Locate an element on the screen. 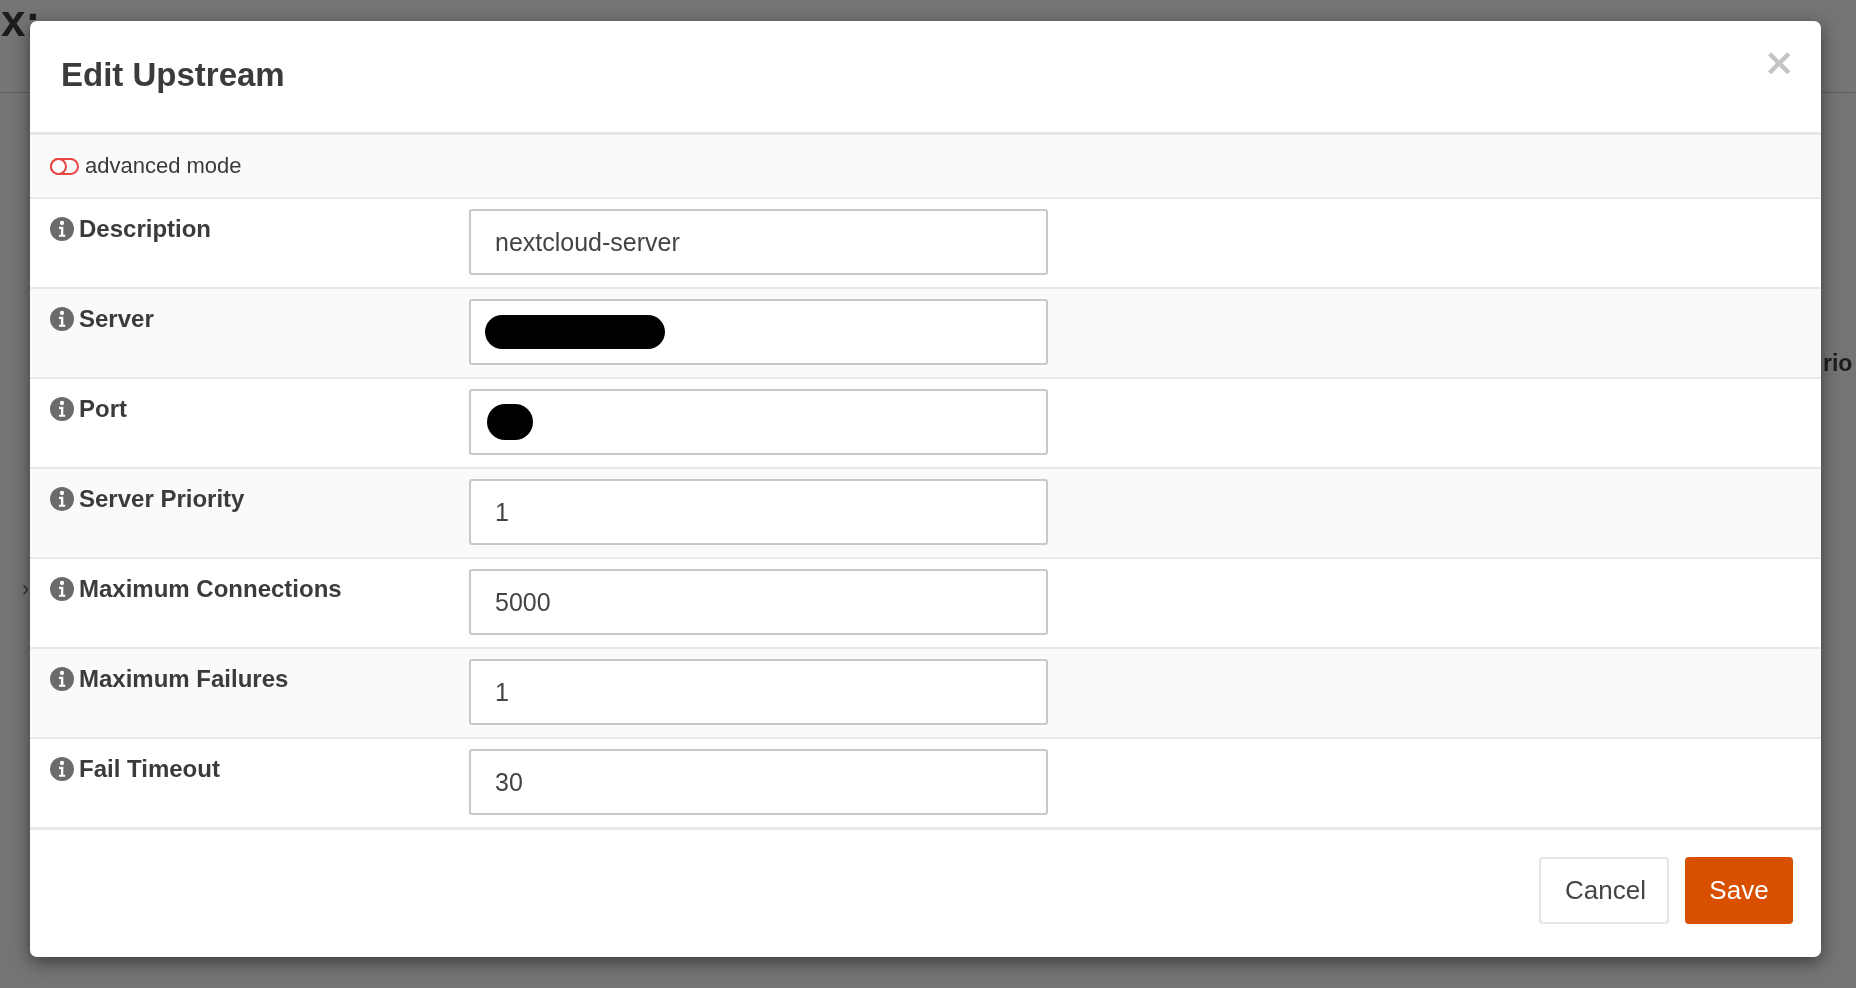 The height and width of the screenshot is (988, 1856). field-label: Port is located at coordinates (103, 409).